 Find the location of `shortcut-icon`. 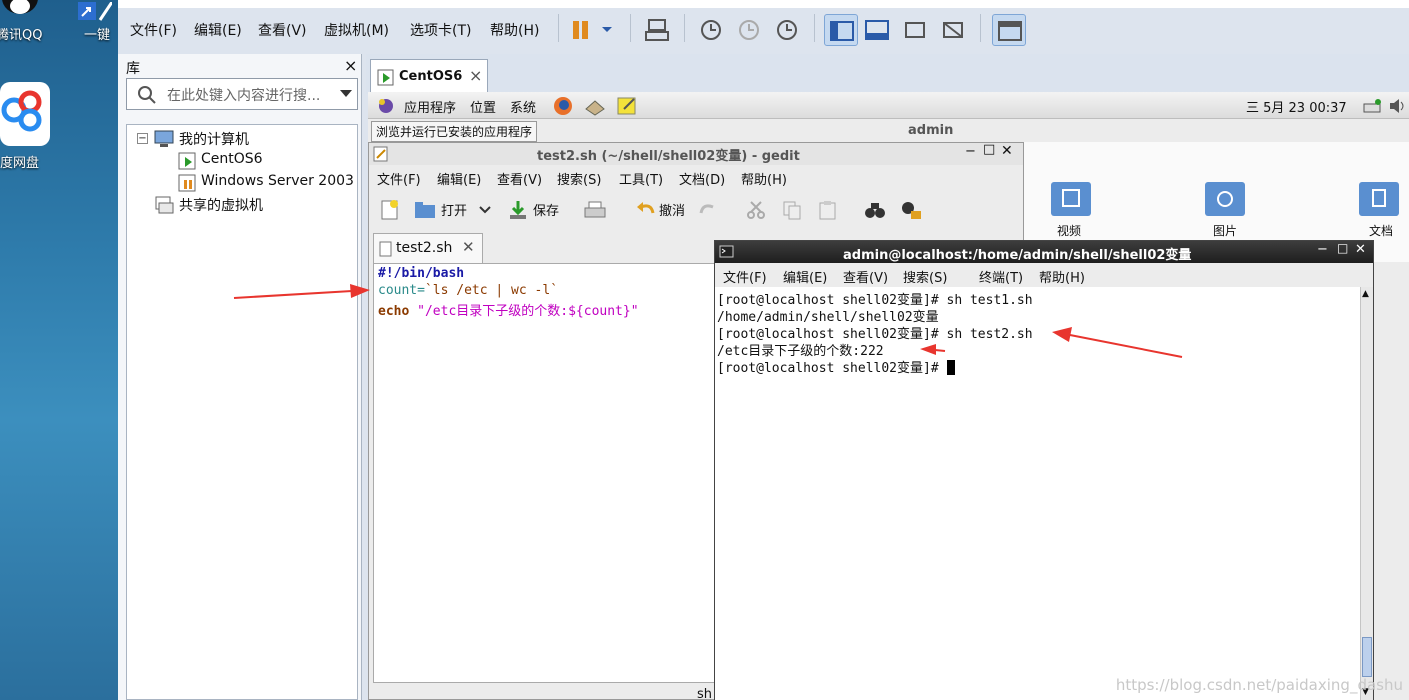

shortcut-icon is located at coordinates (96, 11).